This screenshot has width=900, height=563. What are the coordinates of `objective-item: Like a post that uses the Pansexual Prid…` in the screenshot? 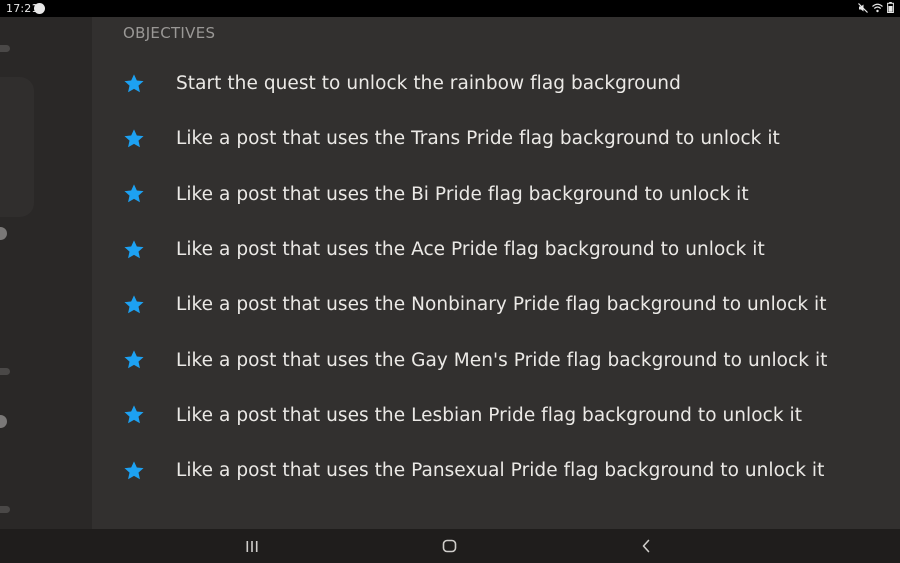 It's located at (508, 470).